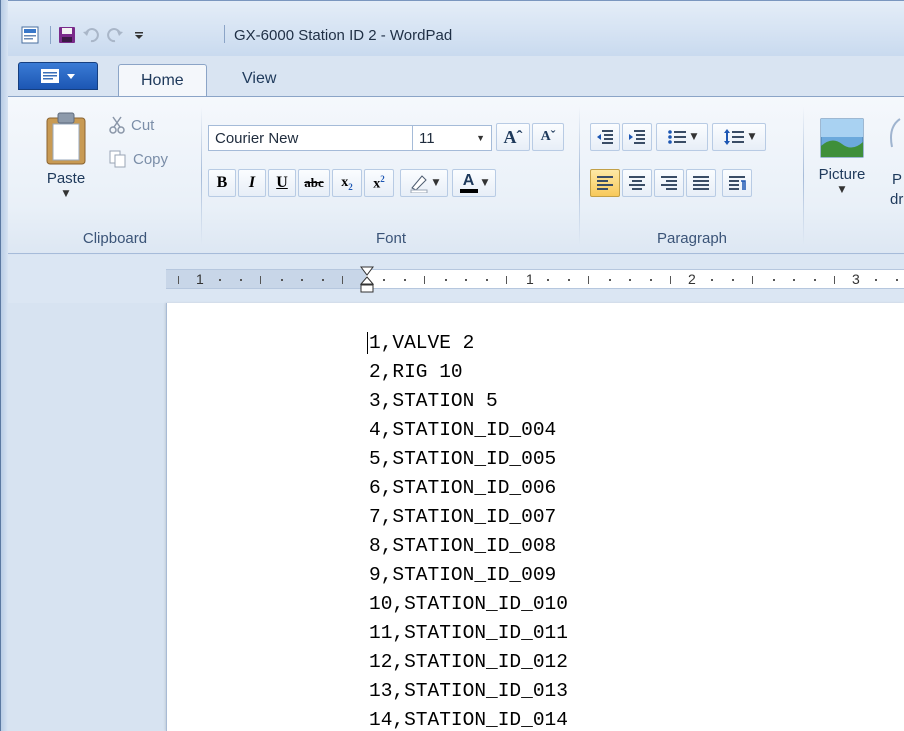 The width and height of the screenshot is (904, 731). Describe the element at coordinates (117, 125) in the screenshot. I see `scissors-icon` at that location.